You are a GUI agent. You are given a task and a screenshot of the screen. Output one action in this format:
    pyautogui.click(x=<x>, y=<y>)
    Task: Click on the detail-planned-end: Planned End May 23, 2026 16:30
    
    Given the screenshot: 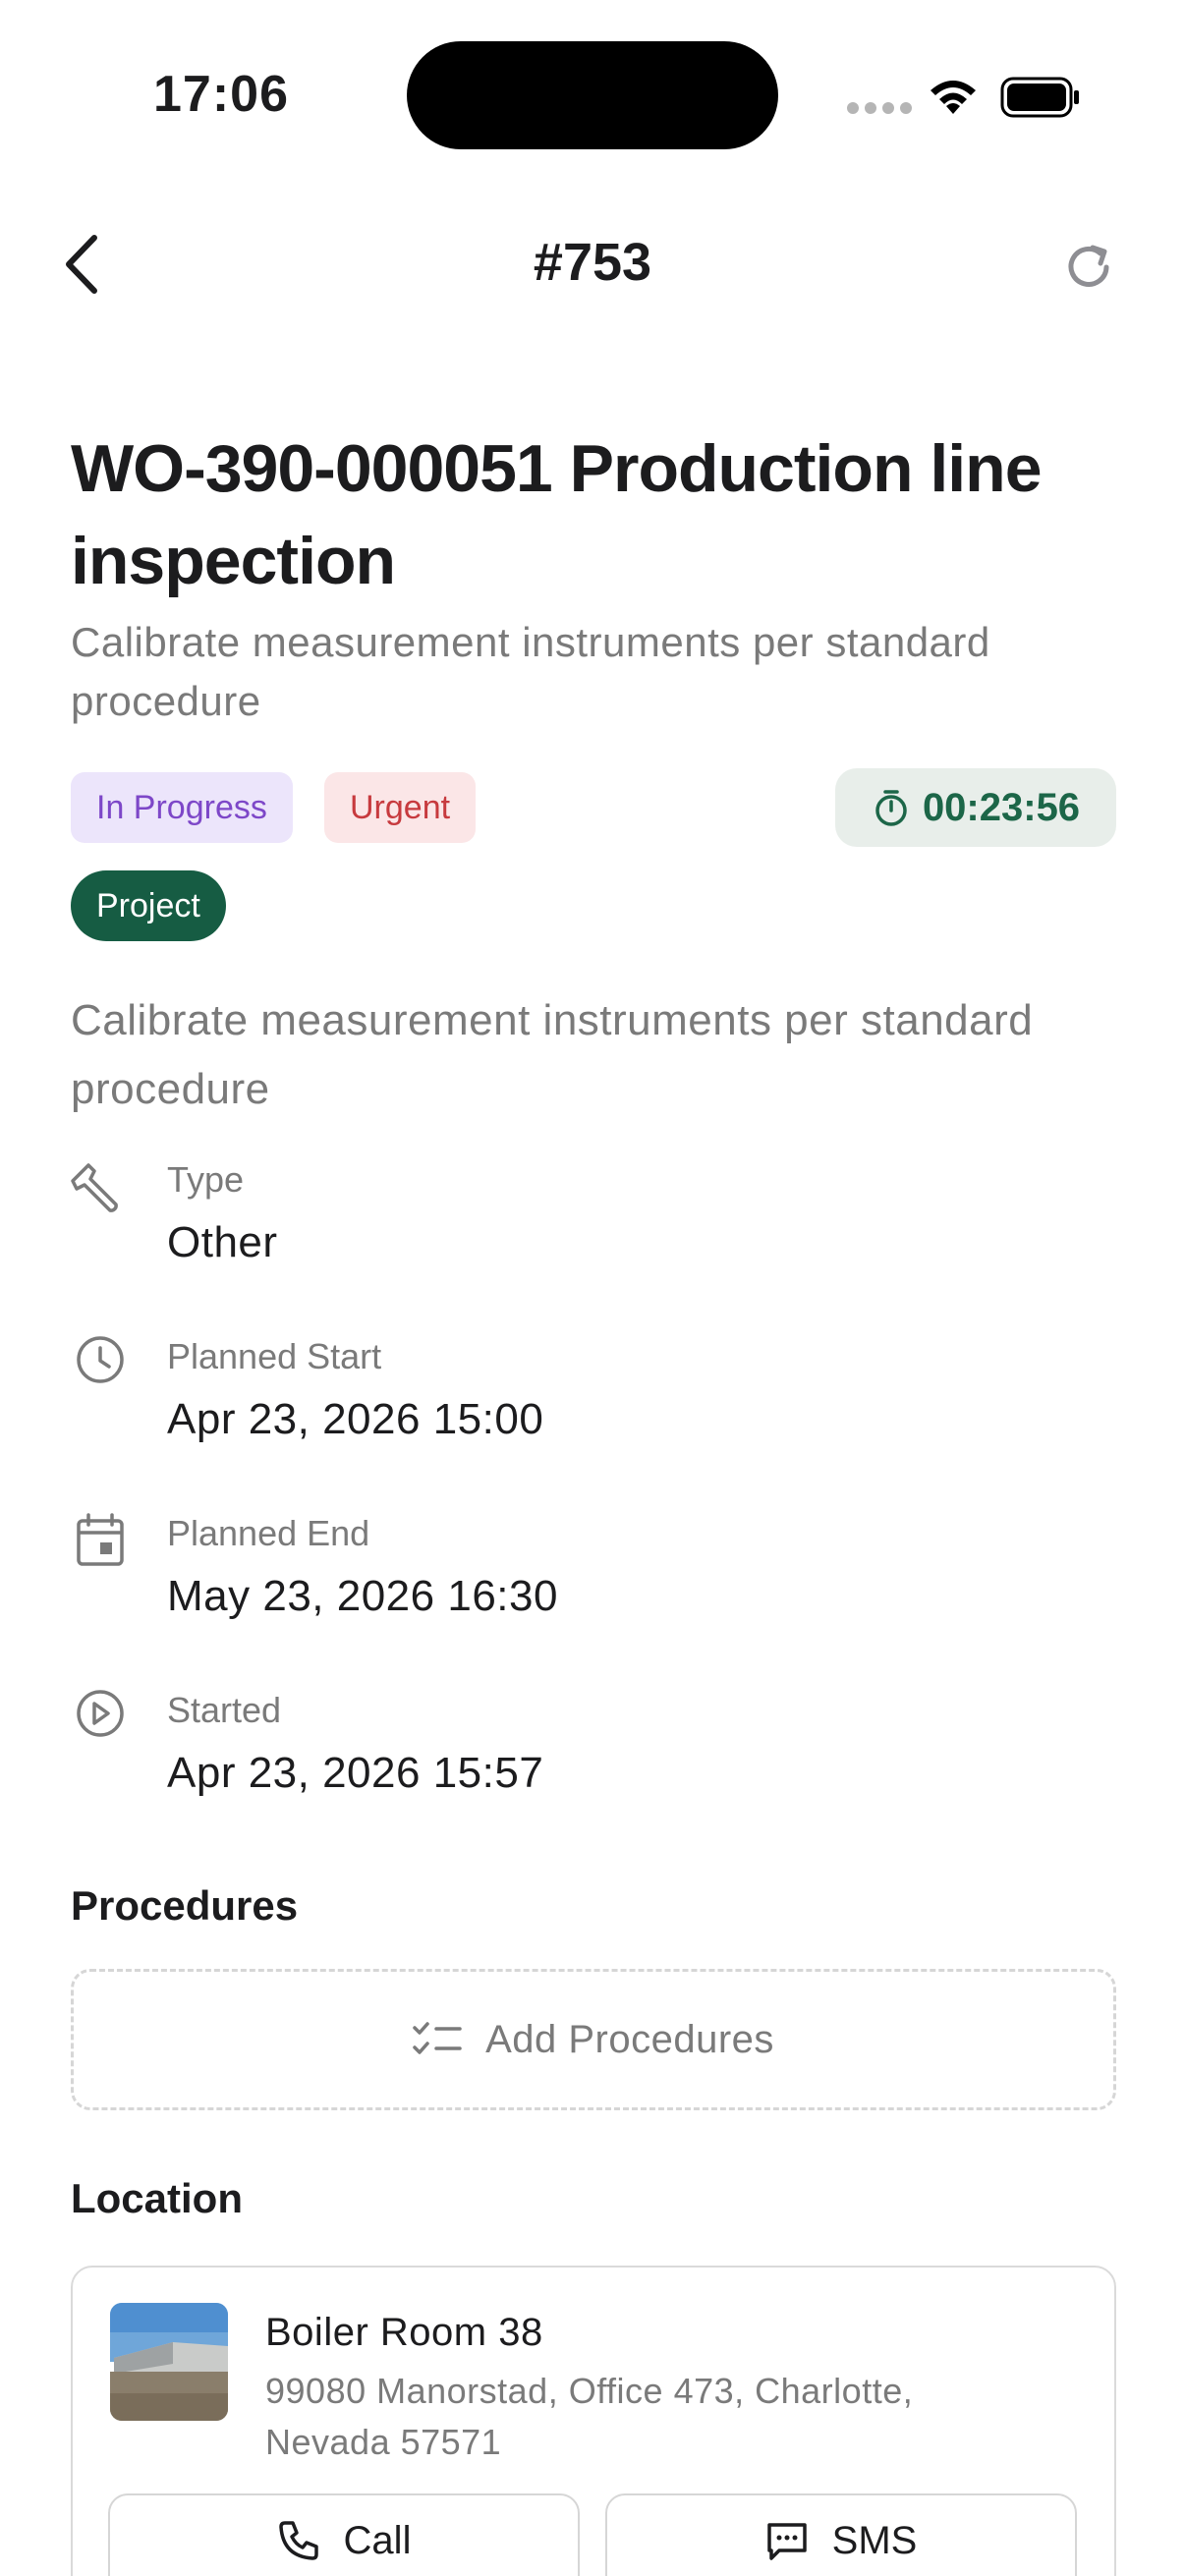 What is the action you would take?
    pyautogui.click(x=592, y=1577)
    